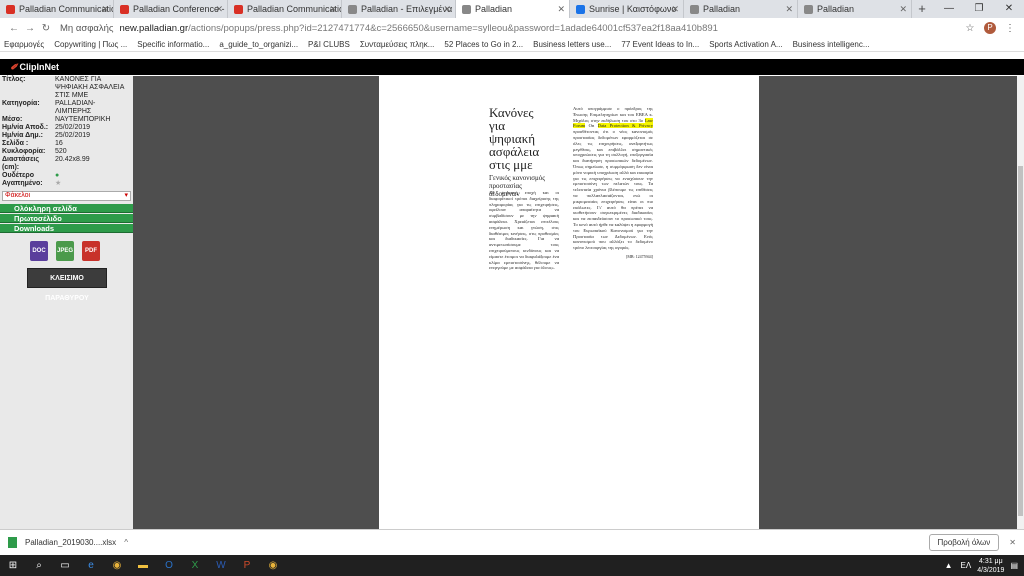  Describe the element at coordinates (66, 228) in the screenshot. I see `downloads-button: Downloads` at that location.